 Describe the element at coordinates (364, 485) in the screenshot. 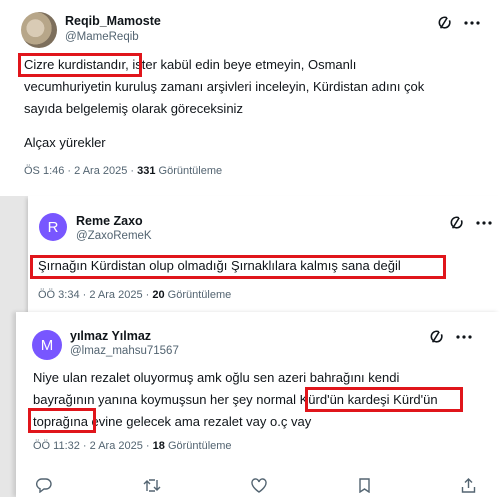

I see `bookmark-icon` at that location.